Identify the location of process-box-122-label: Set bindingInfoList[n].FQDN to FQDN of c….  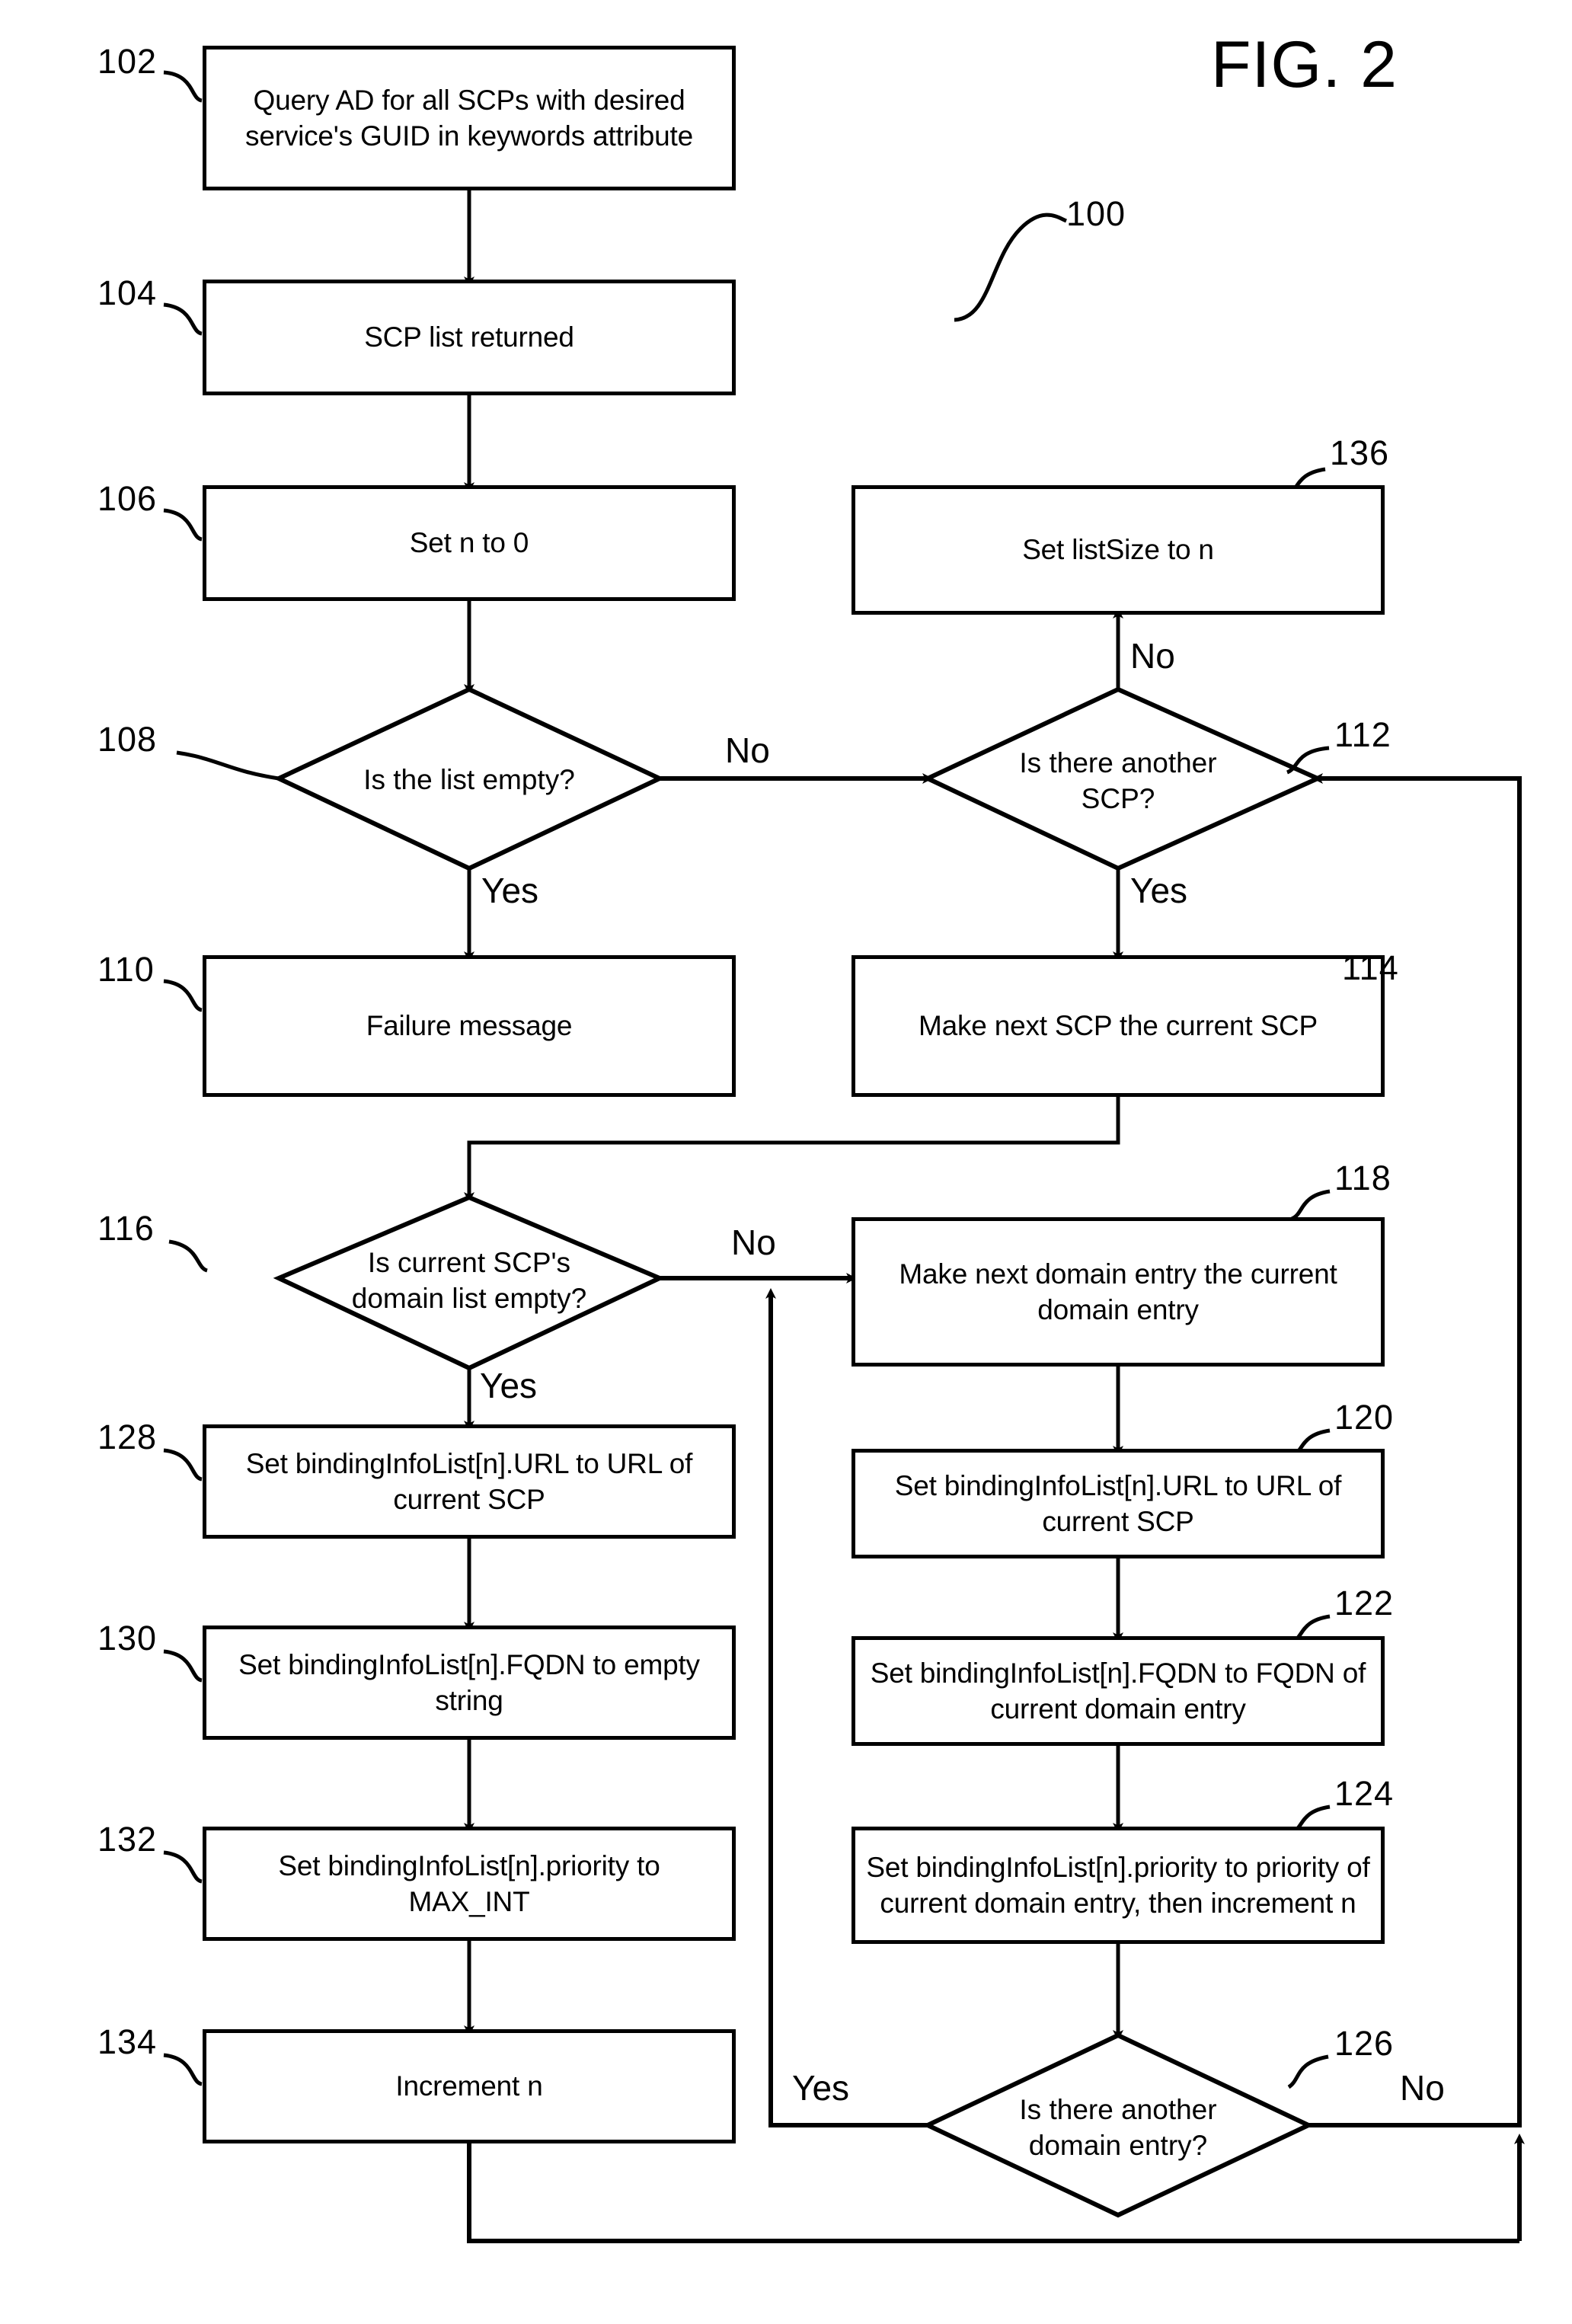
(1118, 1691).